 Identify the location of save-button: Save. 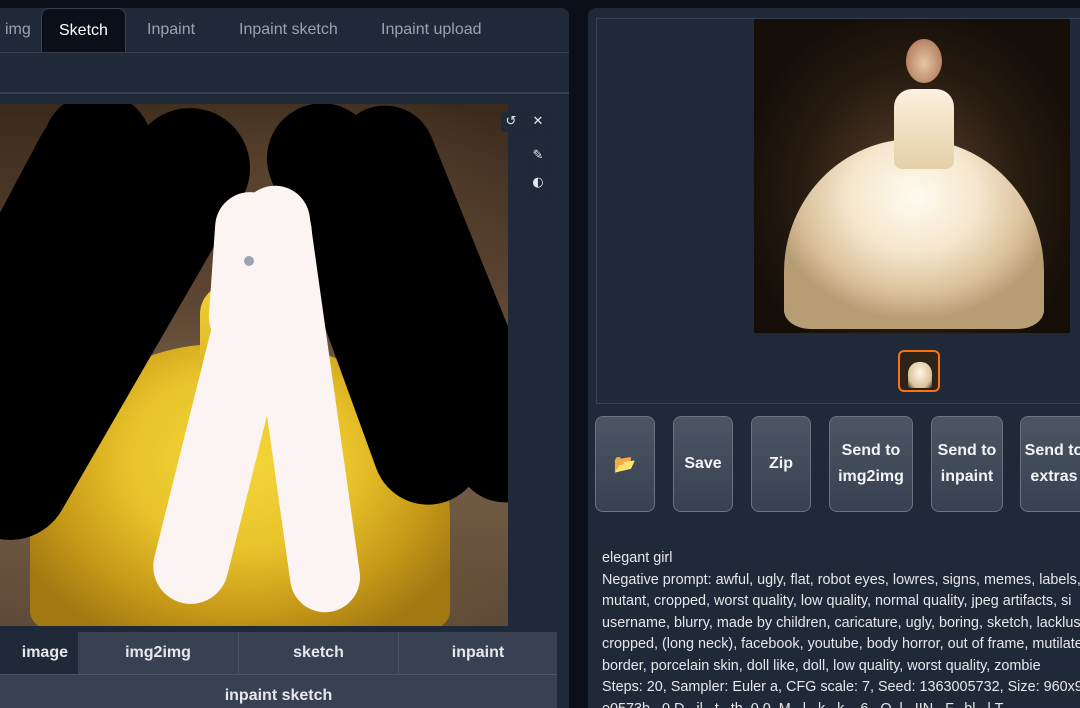
(703, 464).